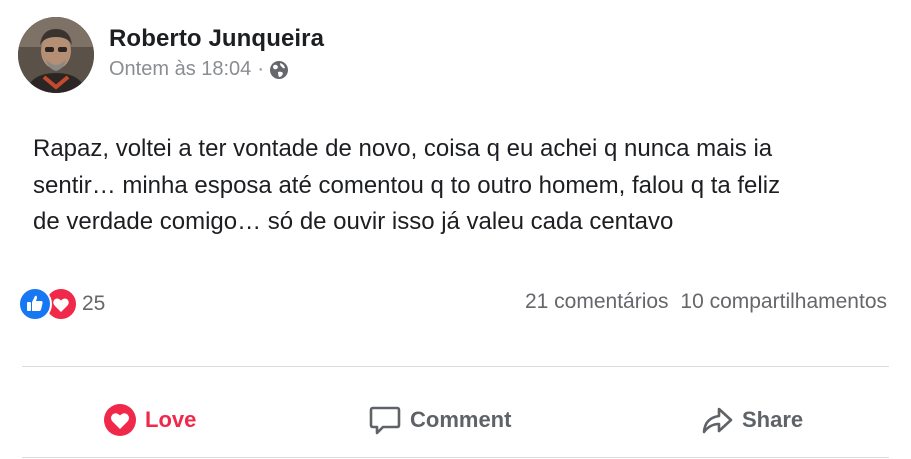 The width and height of the screenshot is (911, 459). What do you see at coordinates (216, 39) in the screenshot?
I see `author-name: Roberto Junqueira` at bounding box center [216, 39].